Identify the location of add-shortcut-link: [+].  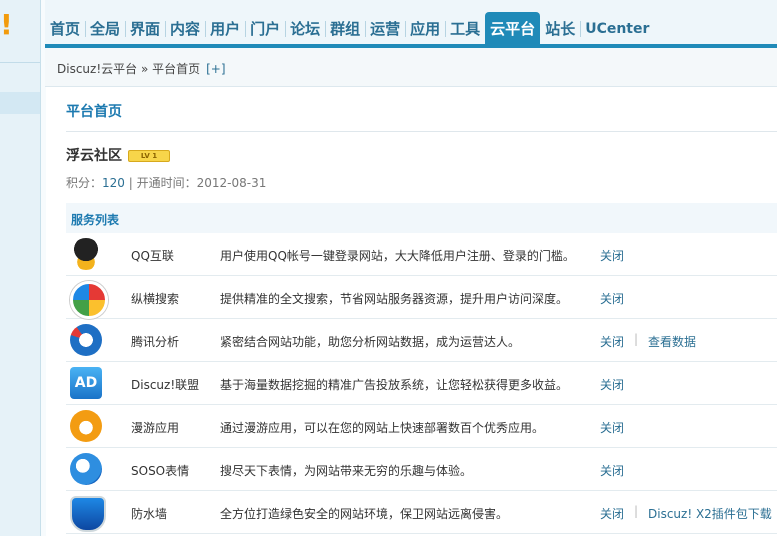
(215, 69).